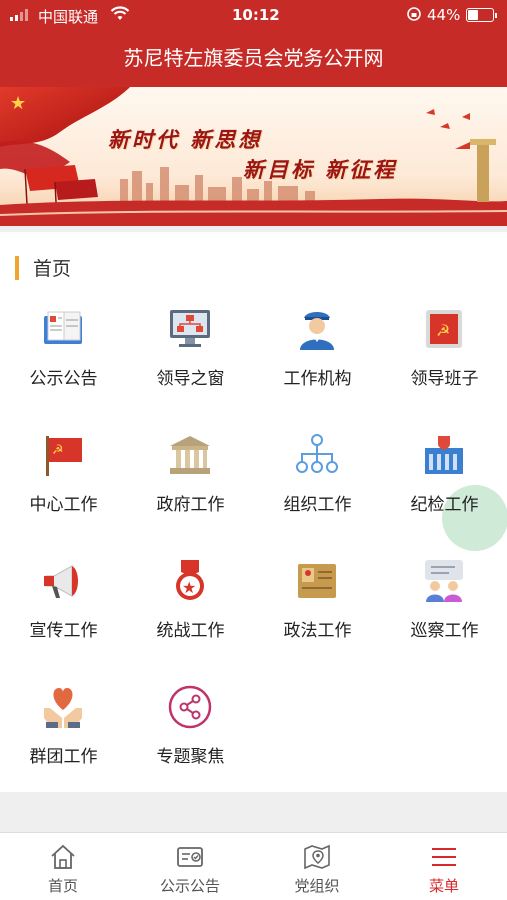 The height and width of the screenshot is (900, 507). What do you see at coordinates (63, 737) in the screenshot?
I see `grid-item-mass-org: 群团工作` at bounding box center [63, 737].